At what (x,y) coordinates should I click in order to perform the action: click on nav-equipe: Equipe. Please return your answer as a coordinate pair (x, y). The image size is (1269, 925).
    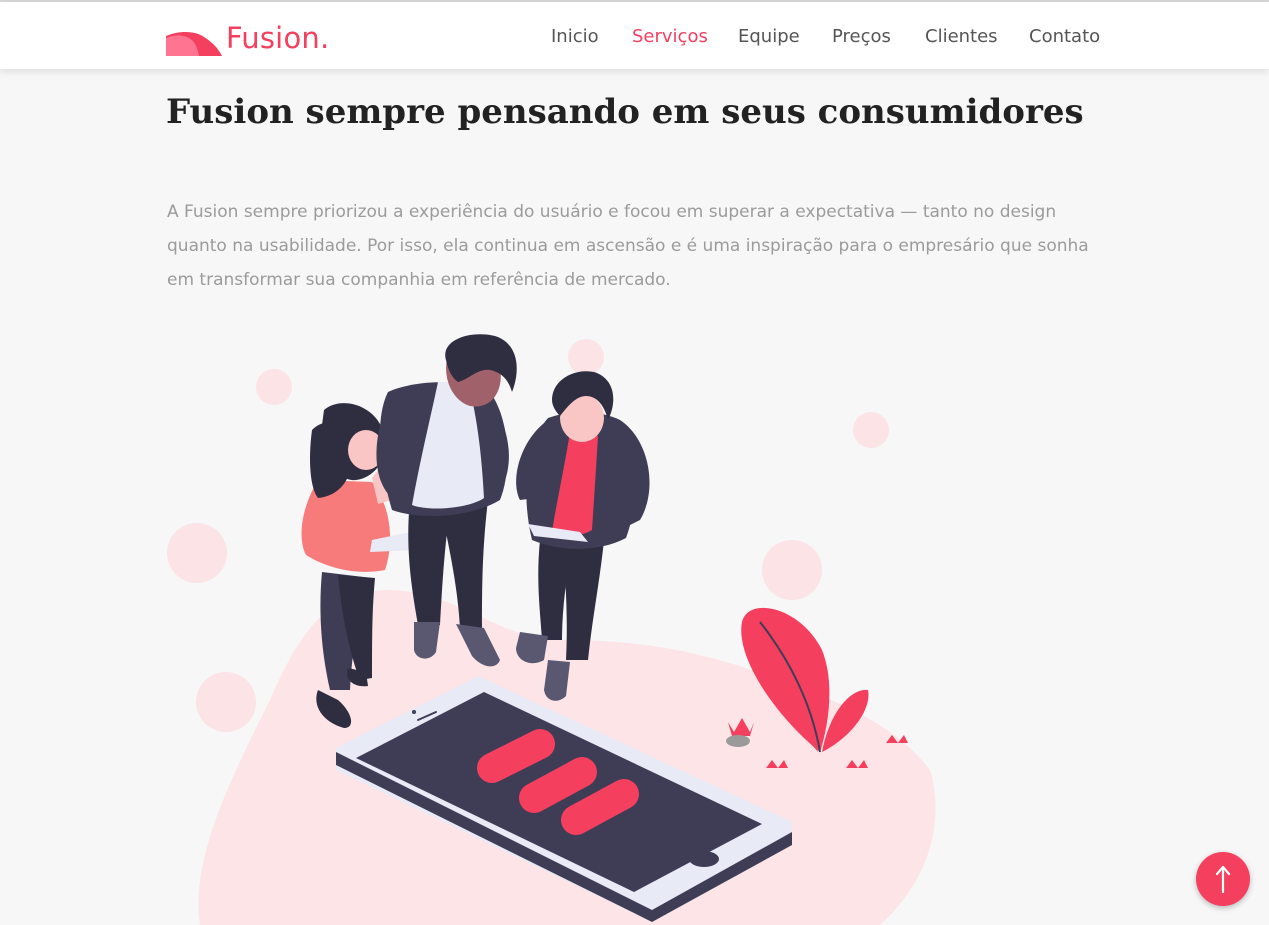
    Looking at the image, I should click on (769, 37).